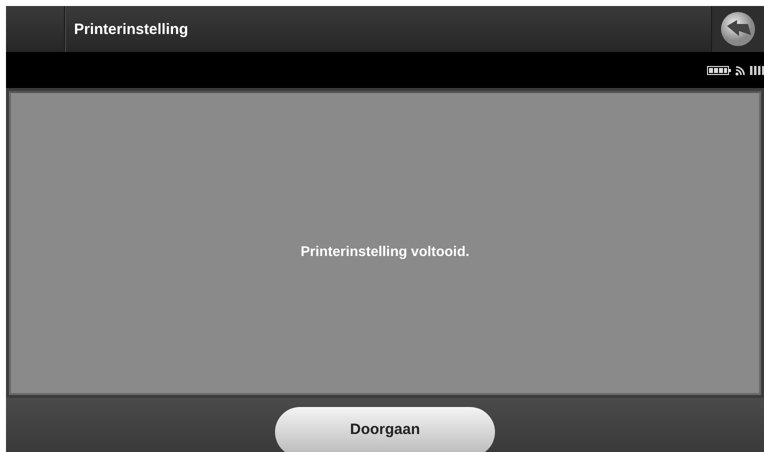 The width and height of the screenshot is (764, 452). What do you see at coordinates (757, 70) in the screenshot?
I see `signal-bars-icon` at bounding box center [757, 70].